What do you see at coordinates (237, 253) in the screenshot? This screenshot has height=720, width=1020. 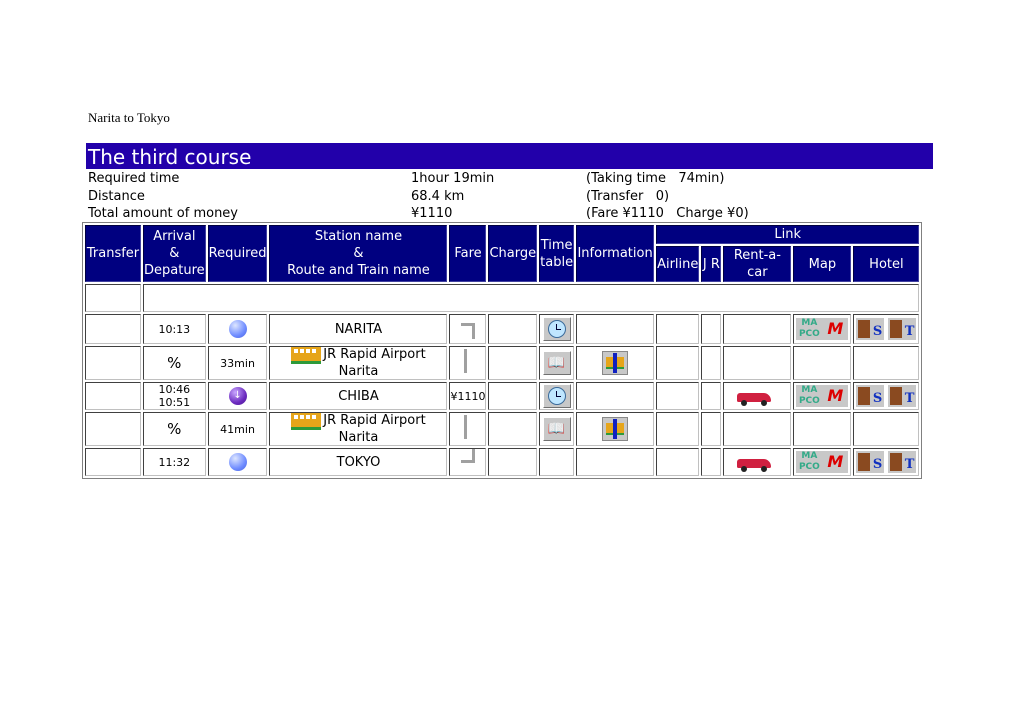 I see `header-required: Required` at bounding box center [237, 253].